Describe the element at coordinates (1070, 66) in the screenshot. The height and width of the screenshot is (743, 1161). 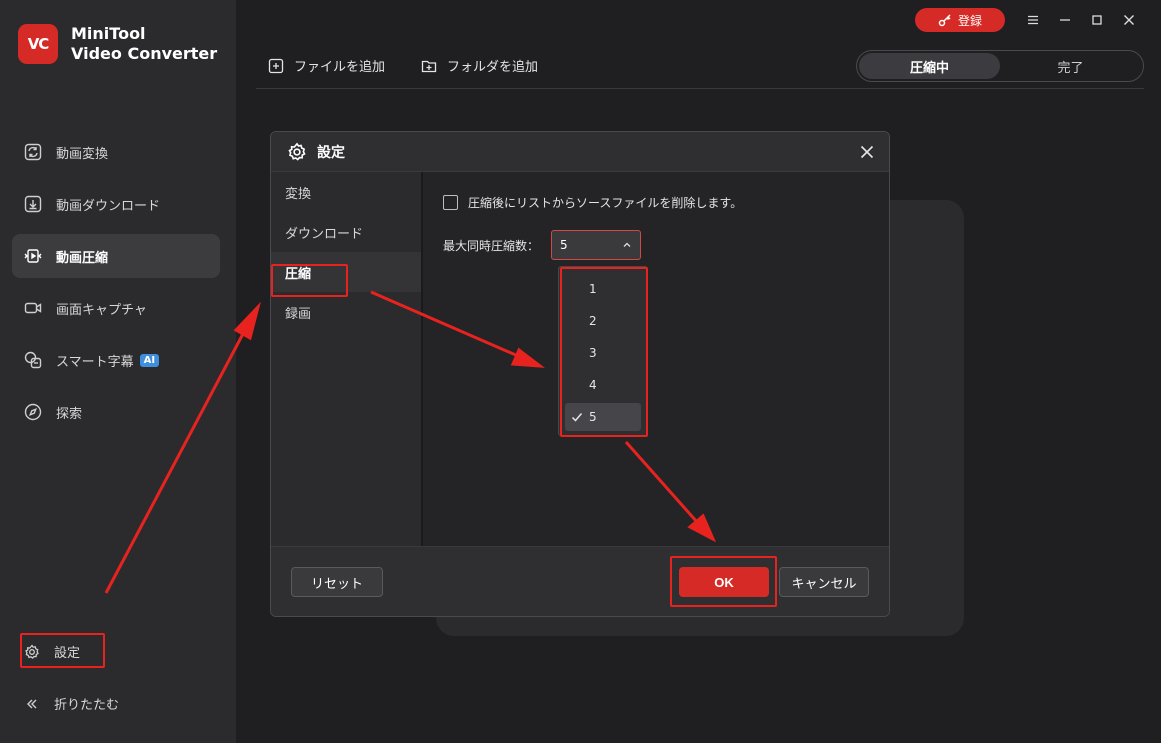
I see `tab-done: 完了` at that location.